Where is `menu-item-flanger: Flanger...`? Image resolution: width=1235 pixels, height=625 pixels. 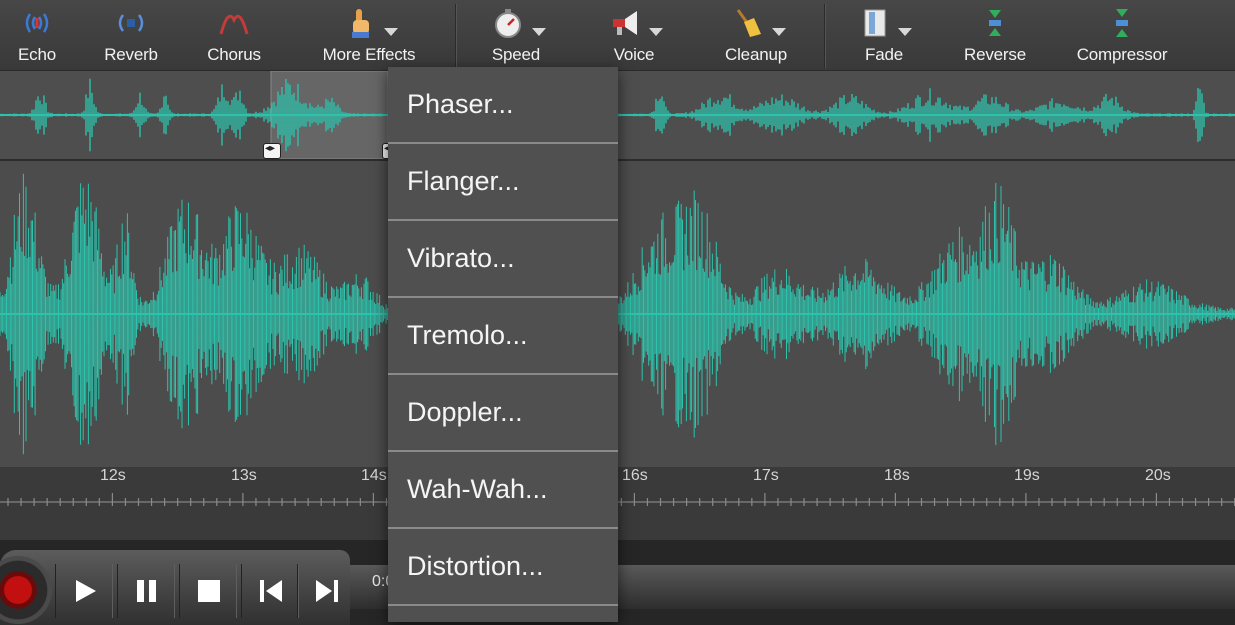 menu-item-flanger: Flanger... is located at coordinates (503, 182).